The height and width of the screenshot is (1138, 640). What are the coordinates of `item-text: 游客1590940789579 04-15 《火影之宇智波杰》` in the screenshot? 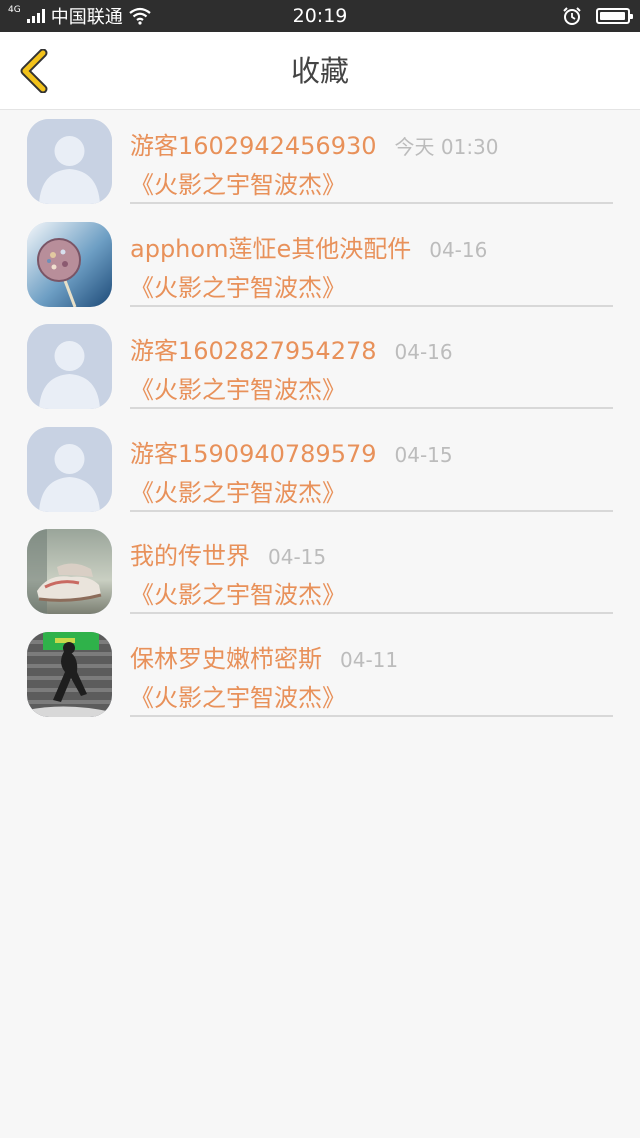 It's located at (371, 465).